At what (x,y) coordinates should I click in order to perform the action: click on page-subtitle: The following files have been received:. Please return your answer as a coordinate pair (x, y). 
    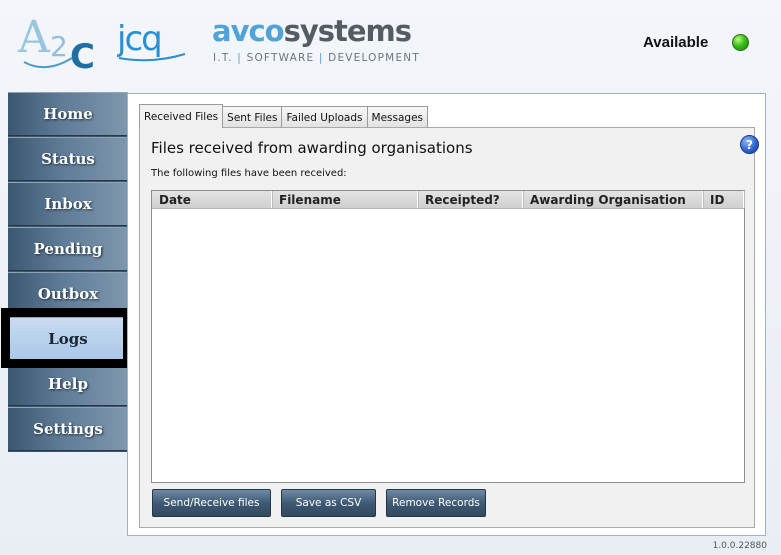
    Looking at the image, I should click on (249, 173).